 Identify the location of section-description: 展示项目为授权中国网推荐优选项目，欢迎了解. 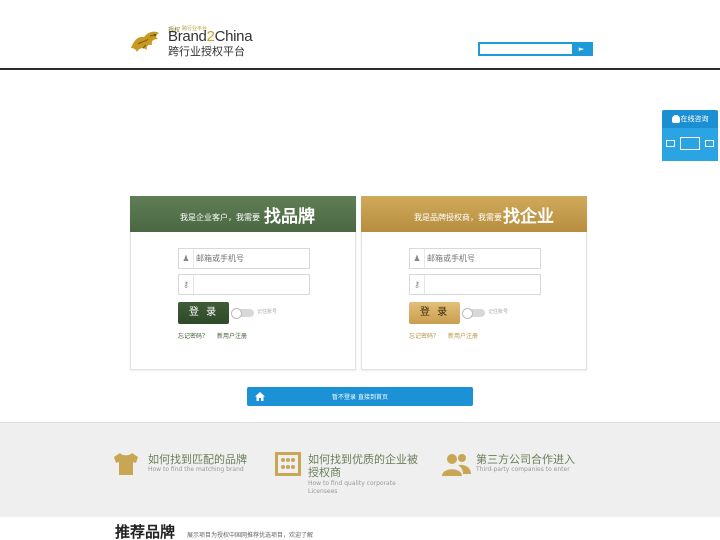
(250, 535).